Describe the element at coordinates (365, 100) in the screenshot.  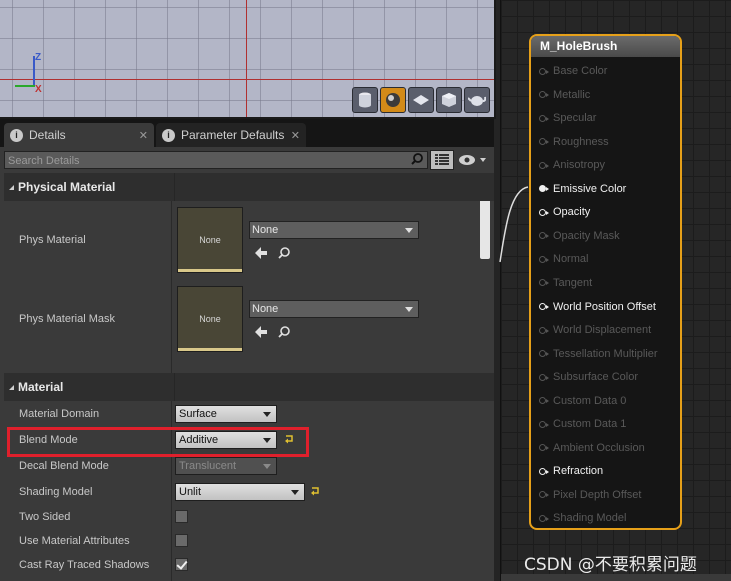
I see `cylinder-icon` at that location.